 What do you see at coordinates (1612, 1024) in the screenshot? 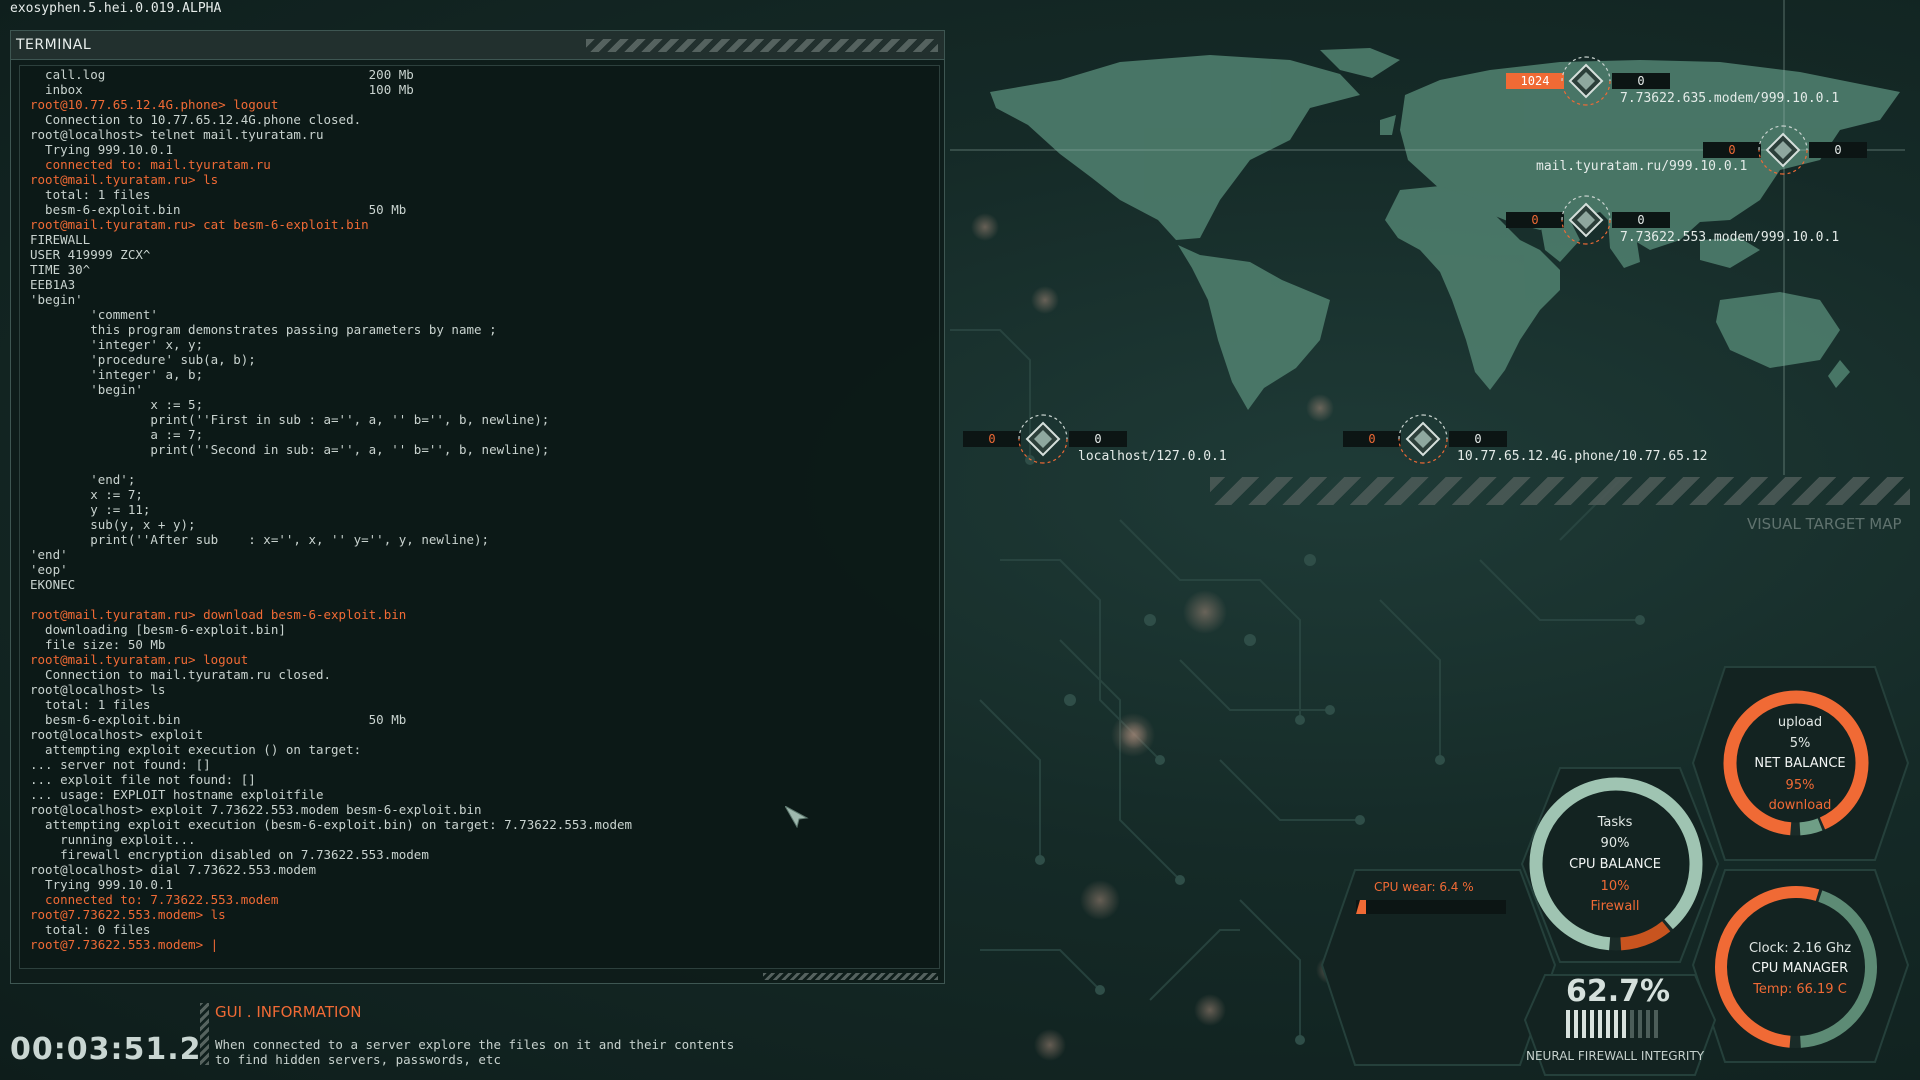
I see `firewall-integrity-bars` at bounding box center [1612, 1024].